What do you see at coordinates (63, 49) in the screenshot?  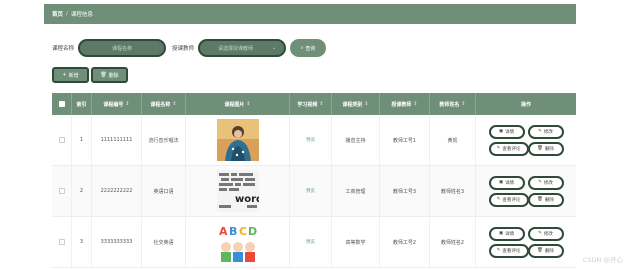 I see `course-name-label: 课程名称` at bounding box center [63, 49].